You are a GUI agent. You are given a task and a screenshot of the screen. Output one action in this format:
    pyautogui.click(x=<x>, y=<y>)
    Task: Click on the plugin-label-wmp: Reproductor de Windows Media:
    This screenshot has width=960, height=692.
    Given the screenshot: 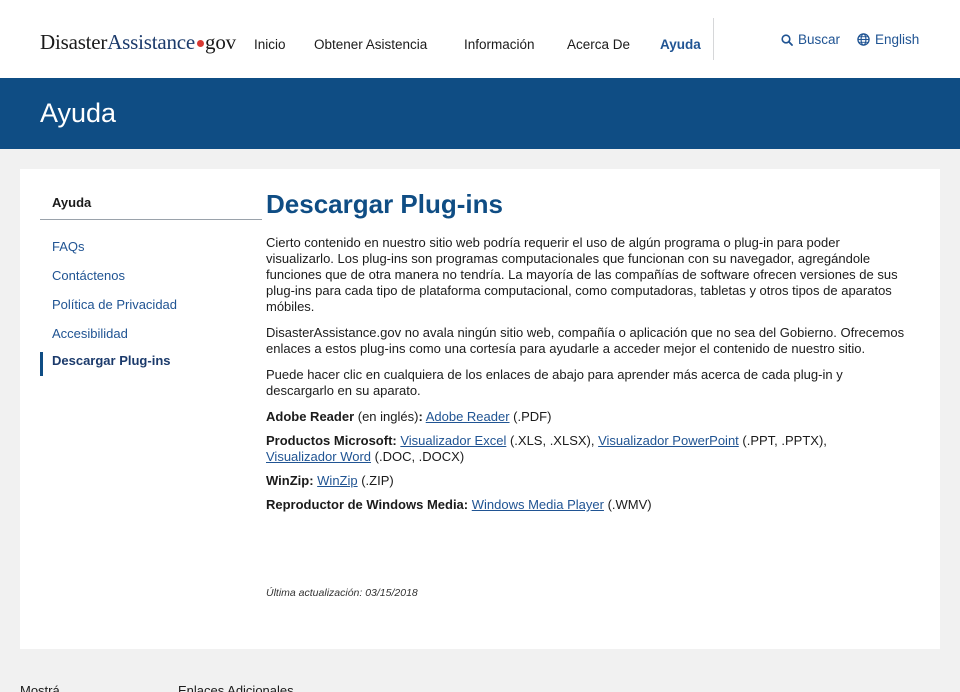 What is the action you would take?
    pyautogui.click(x=367, y=504)
    